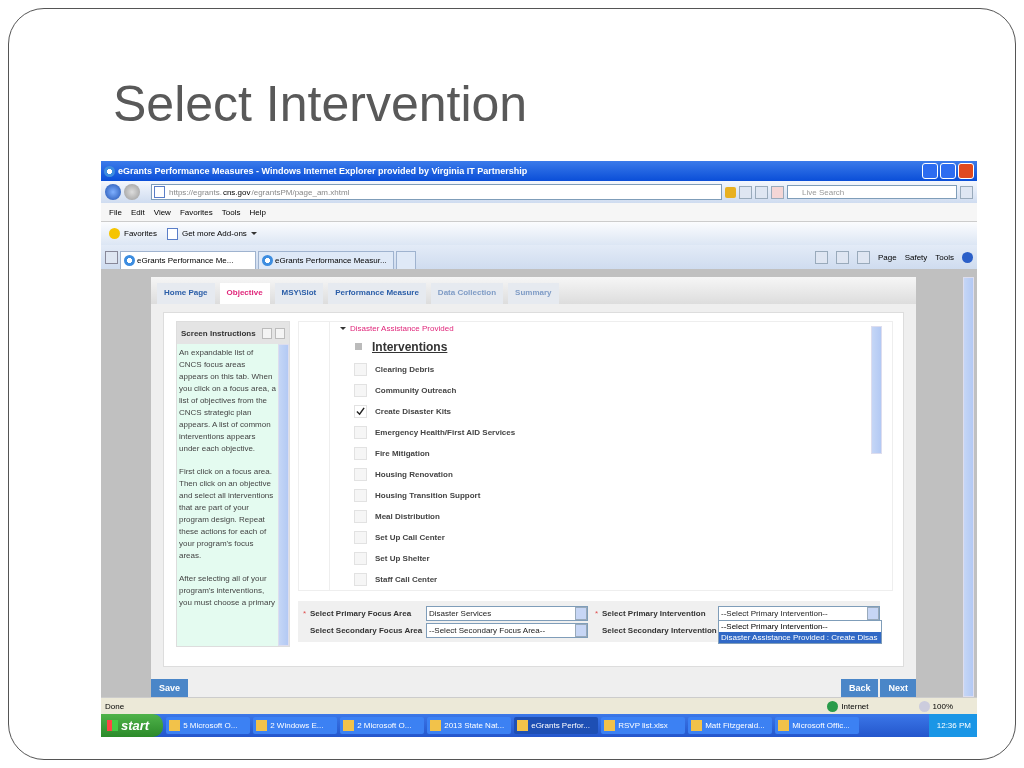  Describe the element at coordinates (953, 725) in the screenshot. I see `clock: 12:36 PM` at that location.